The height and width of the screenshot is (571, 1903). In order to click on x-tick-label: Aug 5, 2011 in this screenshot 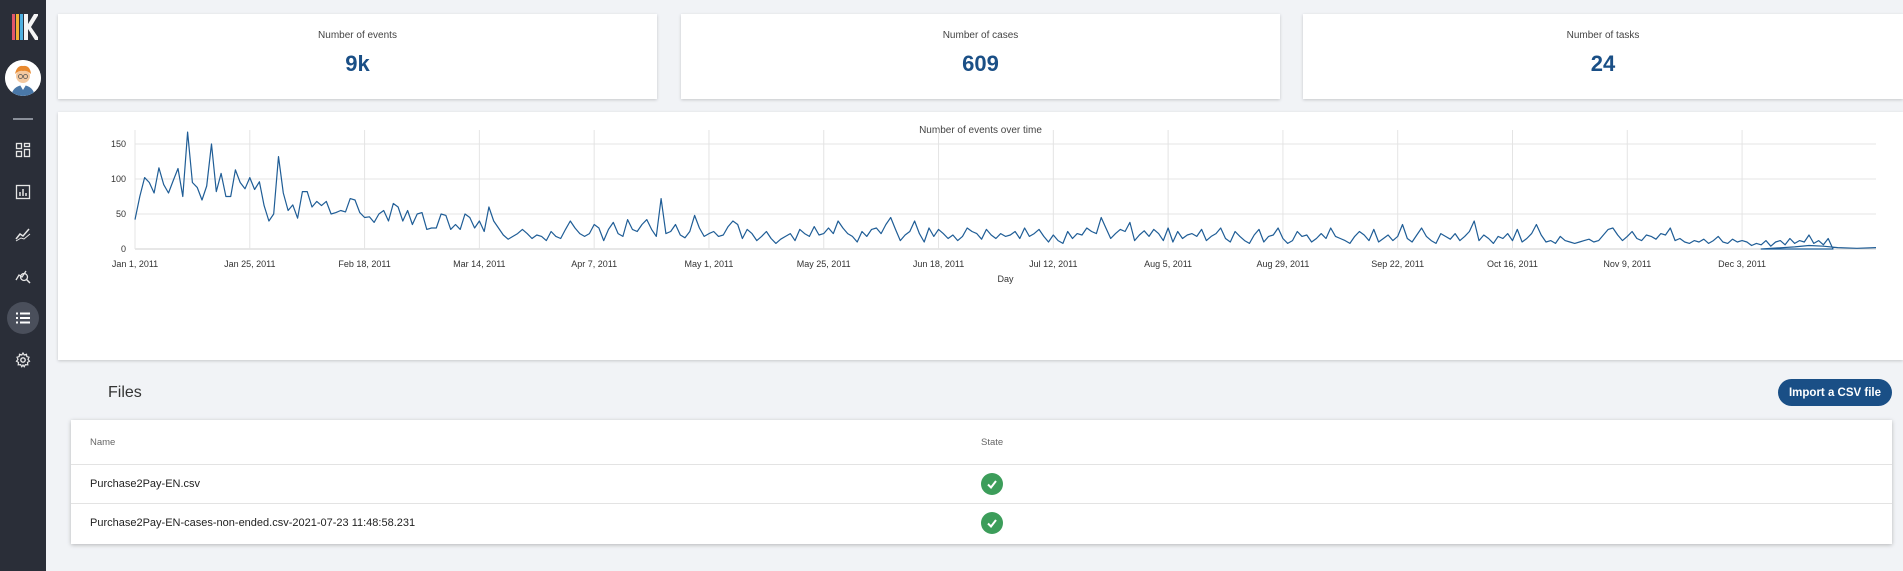, I will do `click(1168, 264)`.